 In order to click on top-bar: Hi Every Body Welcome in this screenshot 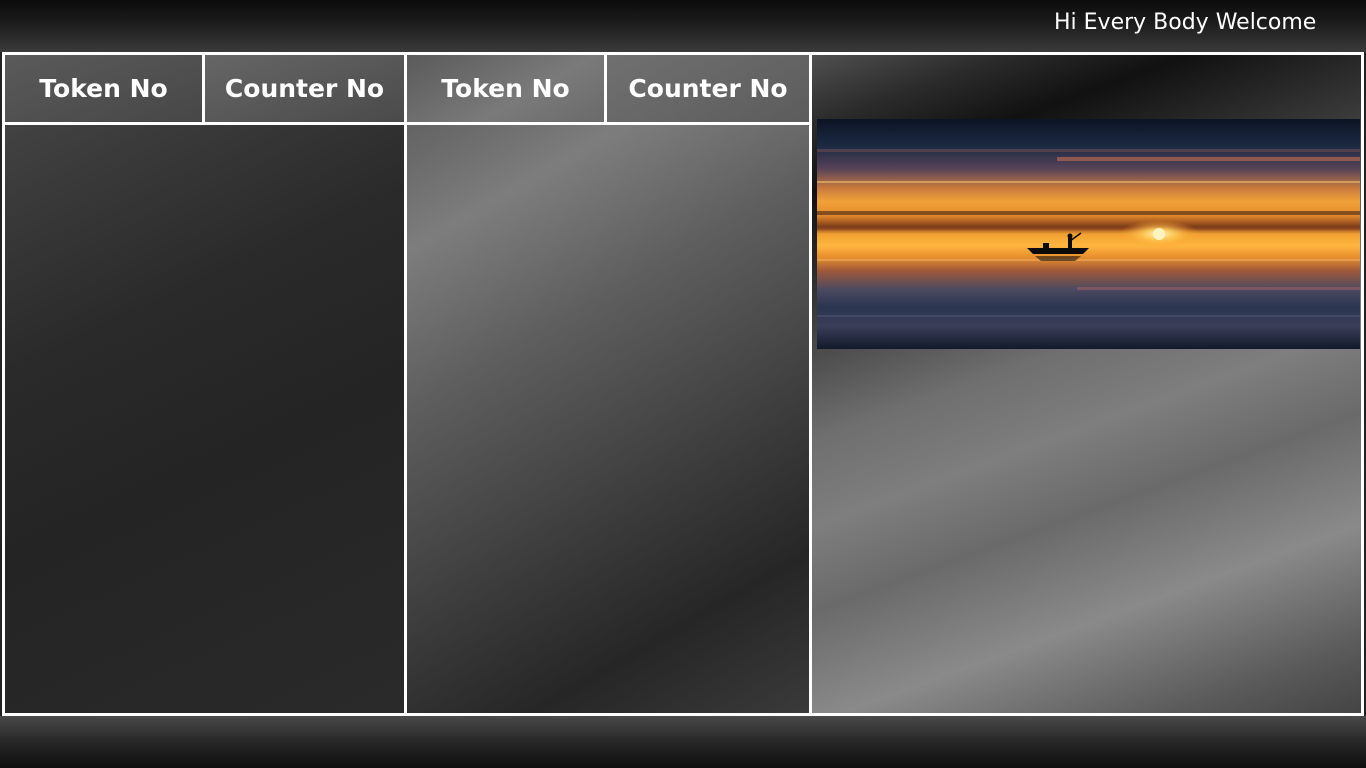, I will do `click(683, 26)`.